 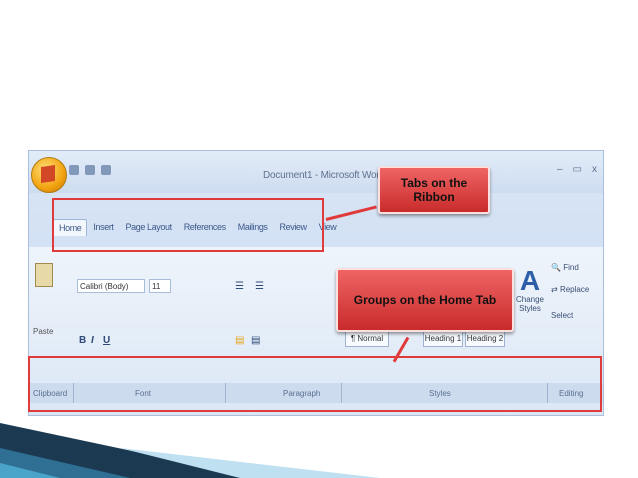 I want to click on numbering-icon: ☰, so click(x=259, y=286).